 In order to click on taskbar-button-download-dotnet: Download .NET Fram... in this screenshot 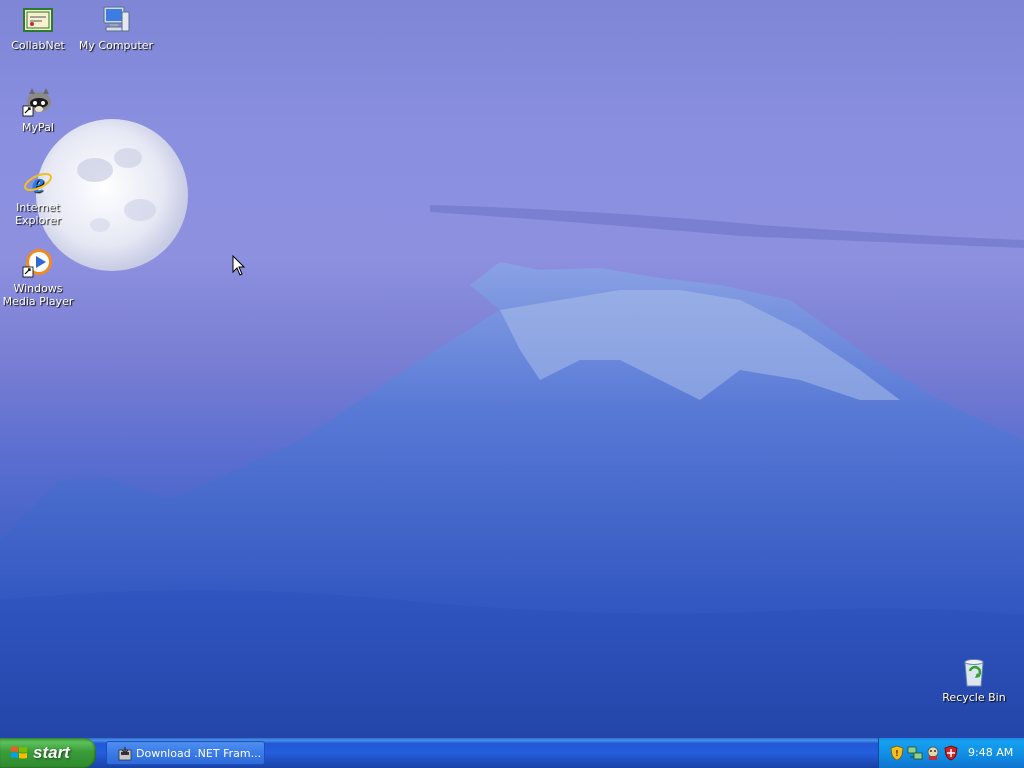, I will do `click(185, 753)`.